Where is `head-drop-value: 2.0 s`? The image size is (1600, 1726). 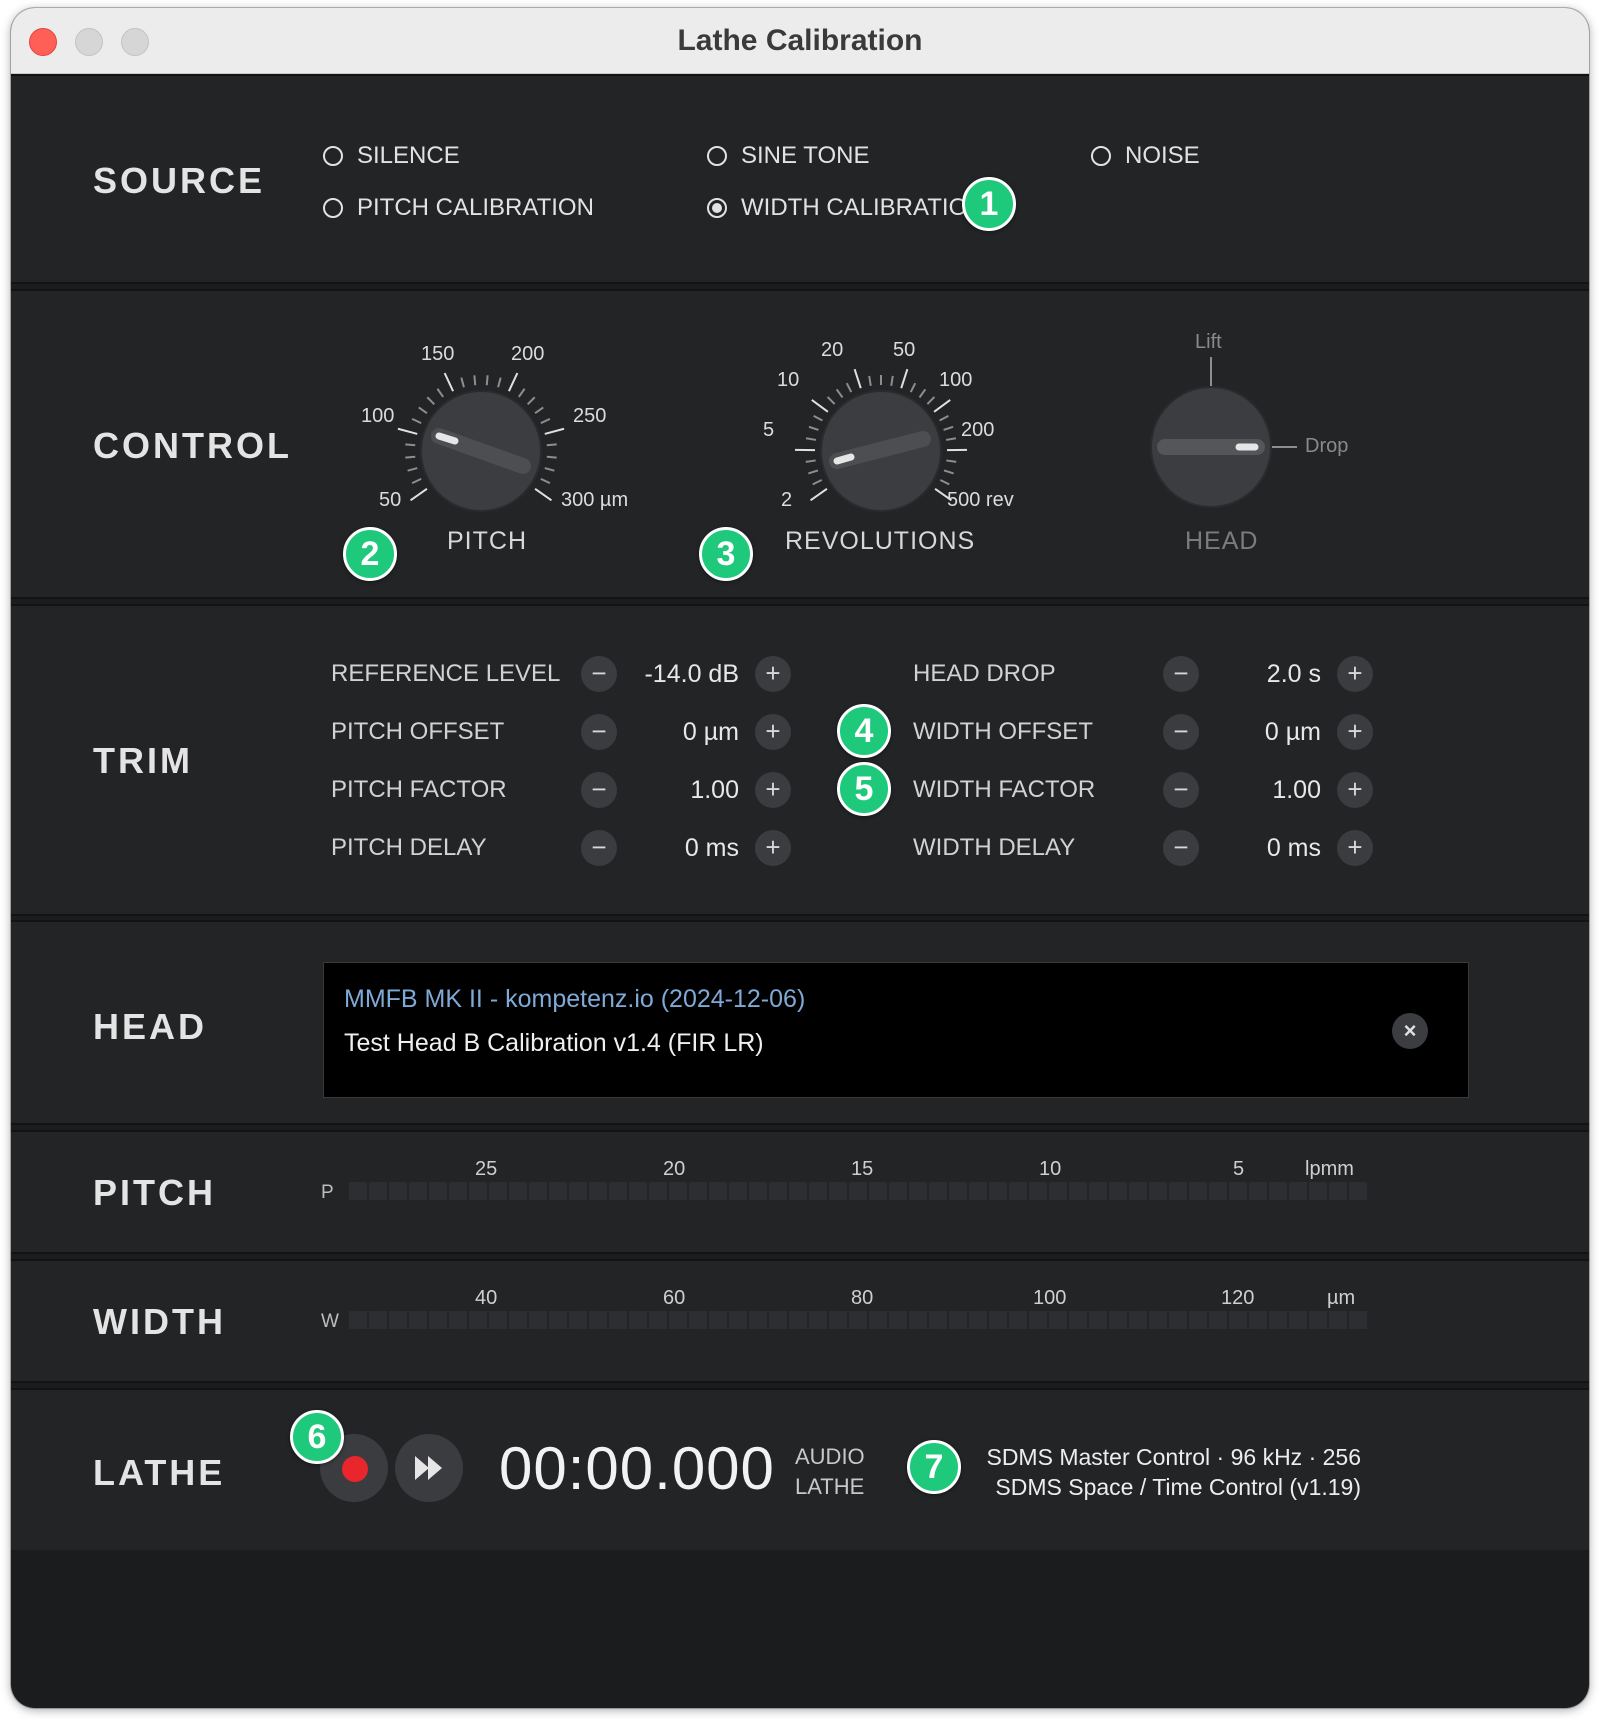 head-drop-value: 2.0 s is located at coordinates (1293, 674).